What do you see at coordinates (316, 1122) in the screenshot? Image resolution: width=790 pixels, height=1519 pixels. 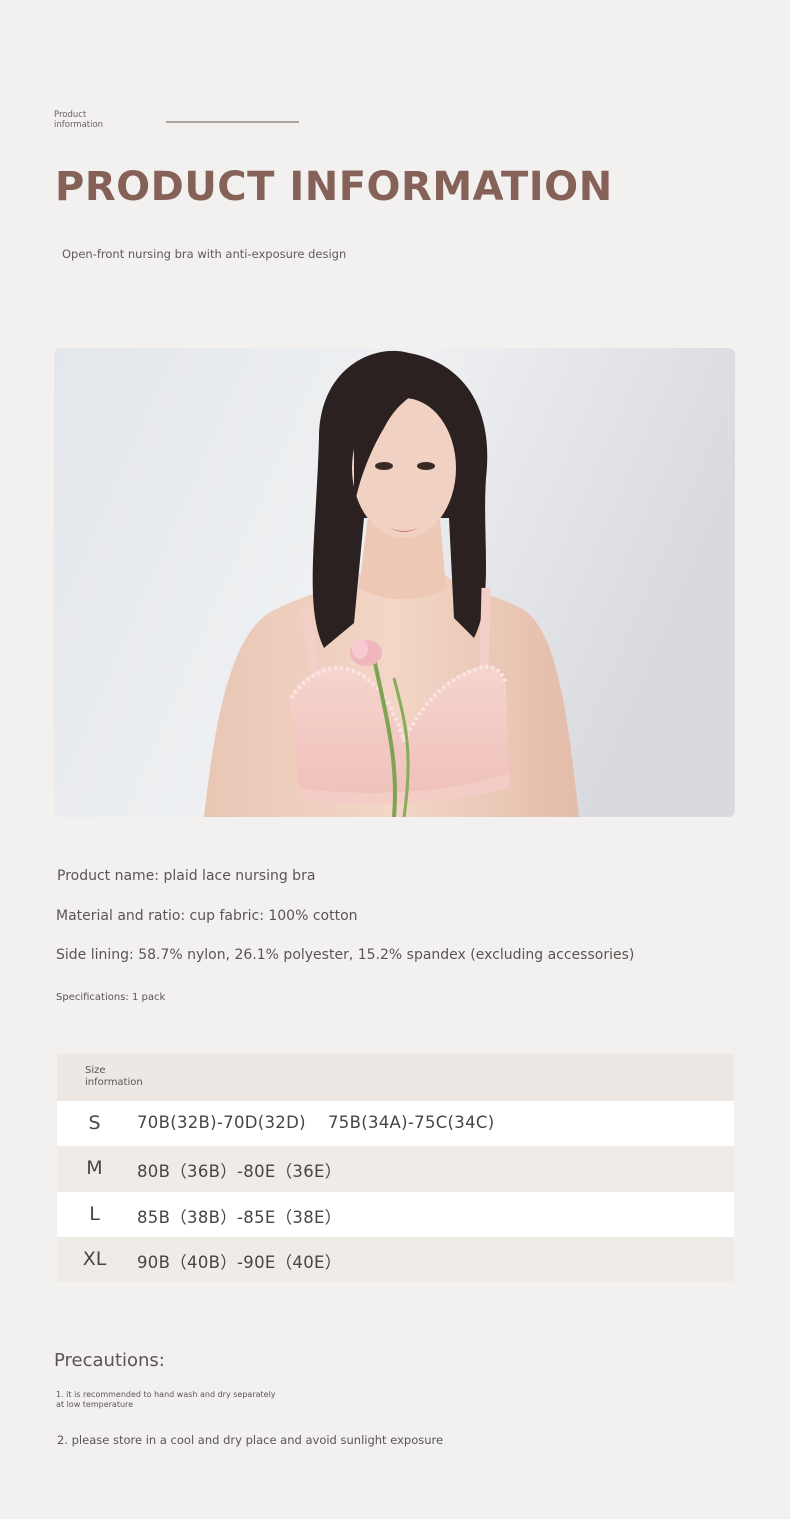 I see `size-range: 70B(32B)-70D(32D) 75B(34A)-75C(34C)` at bounding box center [316, 1122].